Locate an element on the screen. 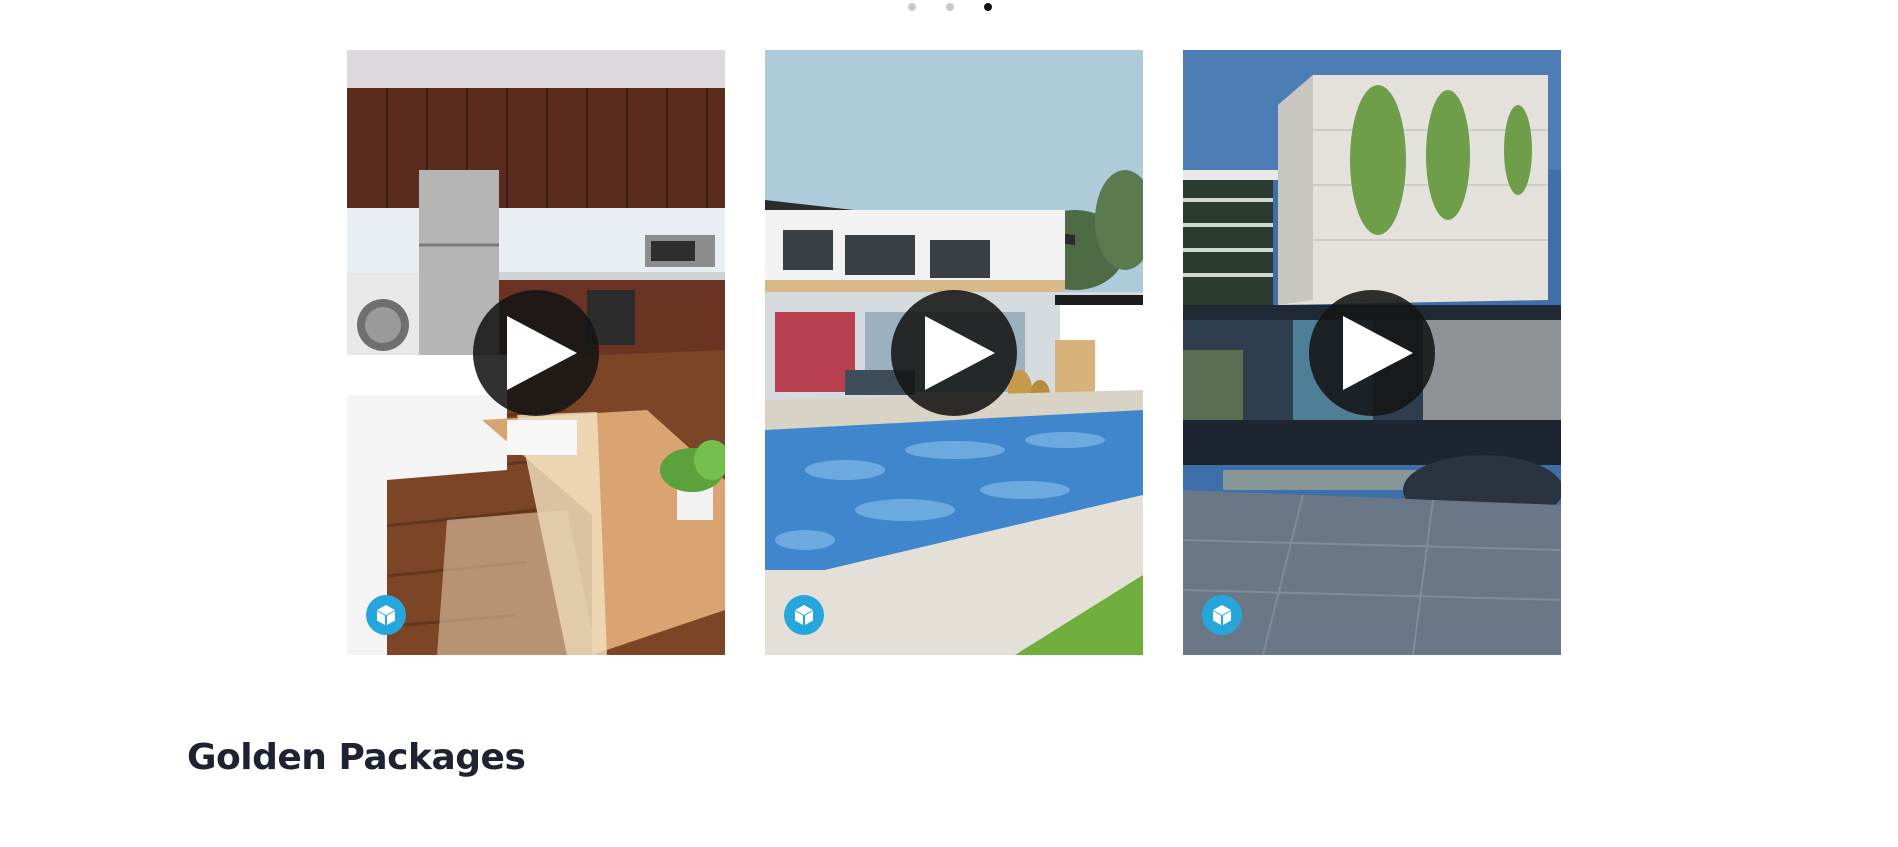 The image size is (1898, 847). video-card-modern-house is located at coordinates (1372, 352).